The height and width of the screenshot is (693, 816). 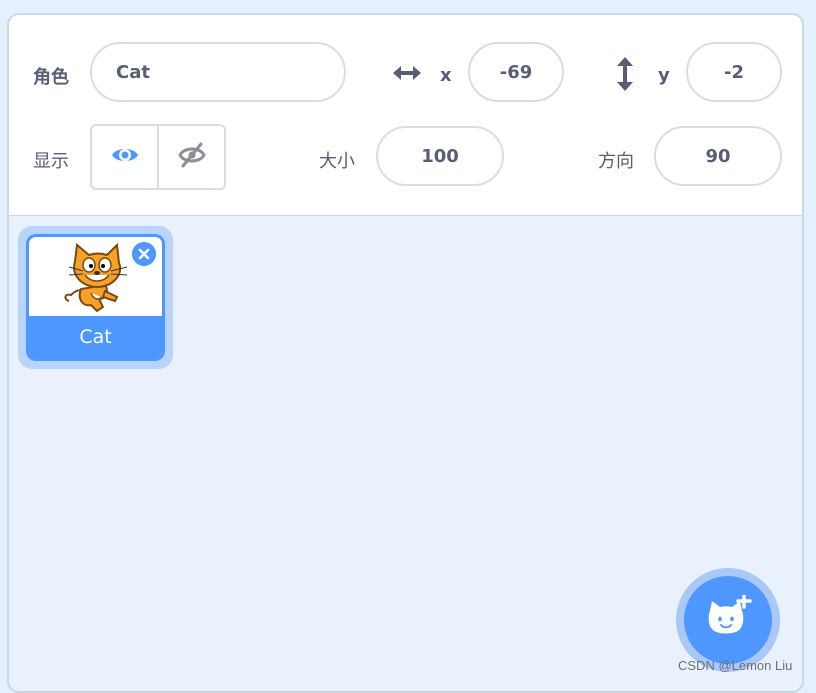 I want to click on cat-plus-icon, so click(x=728, y=619).